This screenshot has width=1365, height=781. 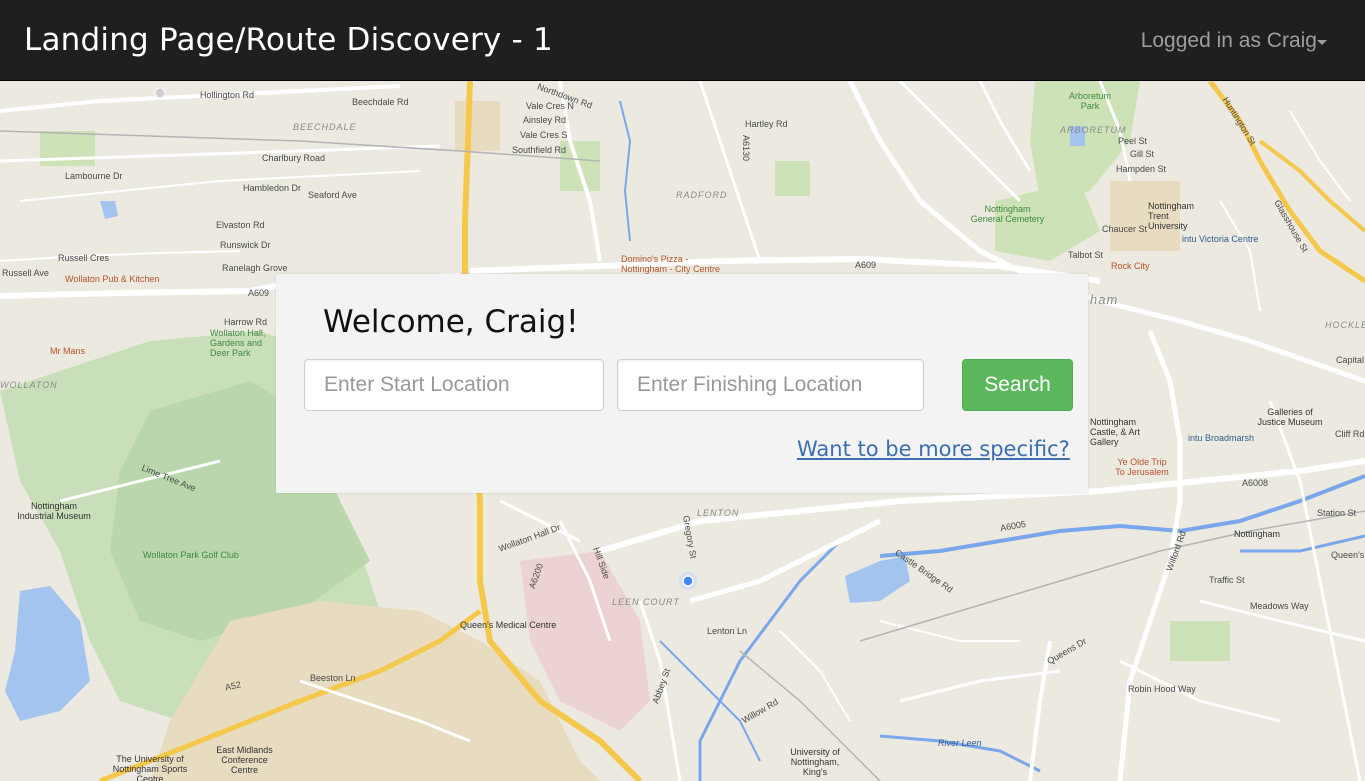 What do you see at coordinates (1227, 580) in the screenshot?
I see `map-label: Traffic St` at bounding box center [1227, 580].